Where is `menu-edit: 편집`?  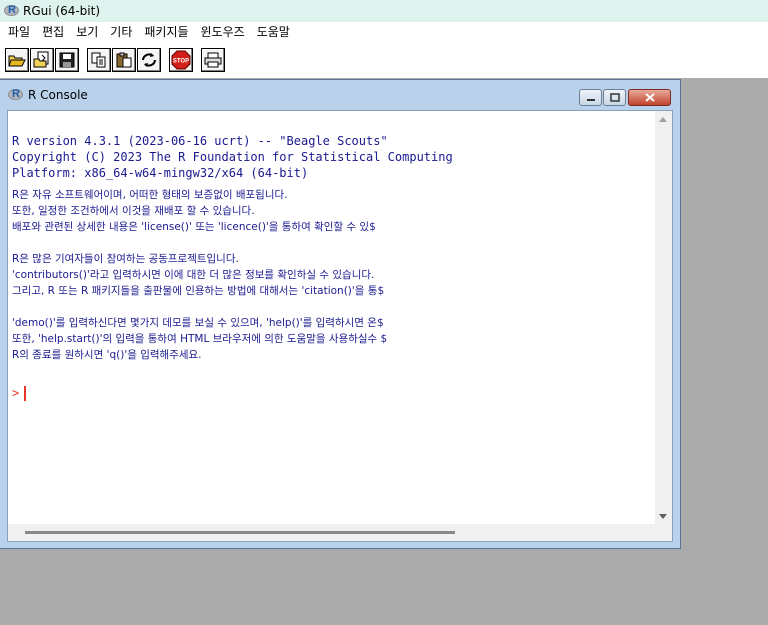
menu-edit: 편집 is located at coordinates (53, 32).